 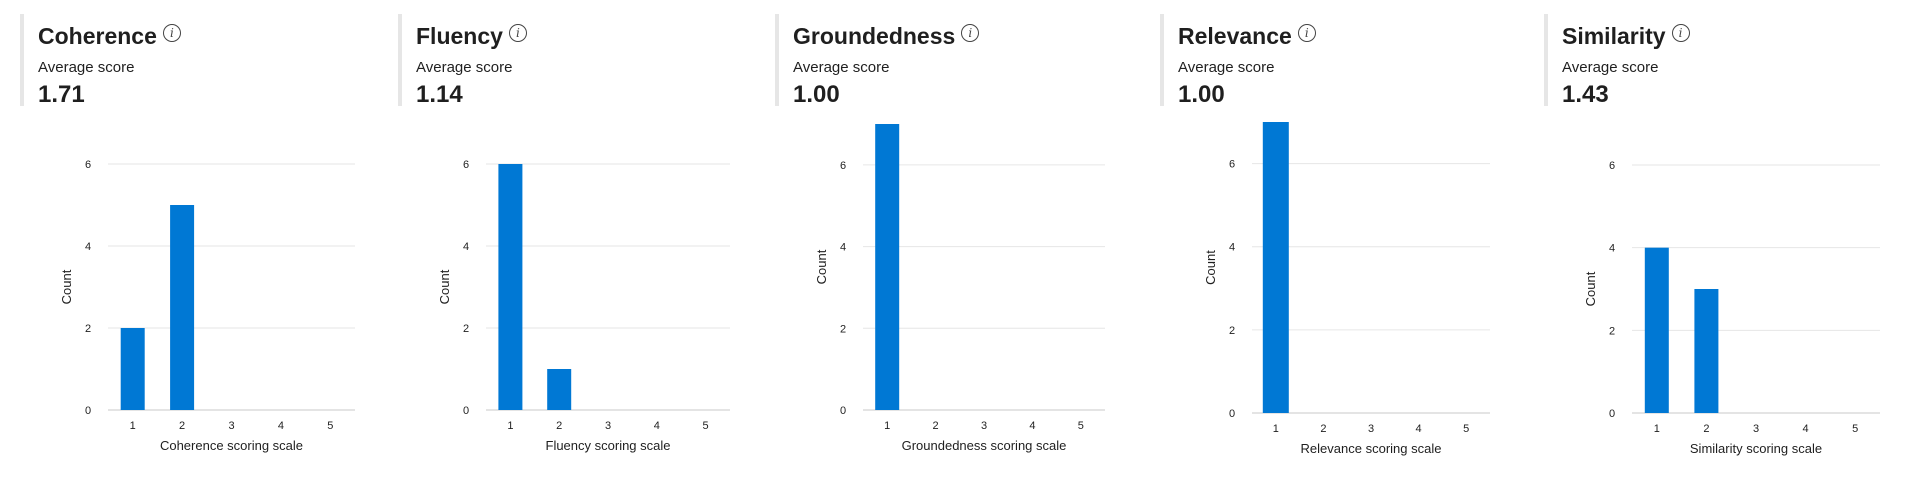 I want to click on x-axis-title: Relevance scoring scale, so click(x=1371, y=448).